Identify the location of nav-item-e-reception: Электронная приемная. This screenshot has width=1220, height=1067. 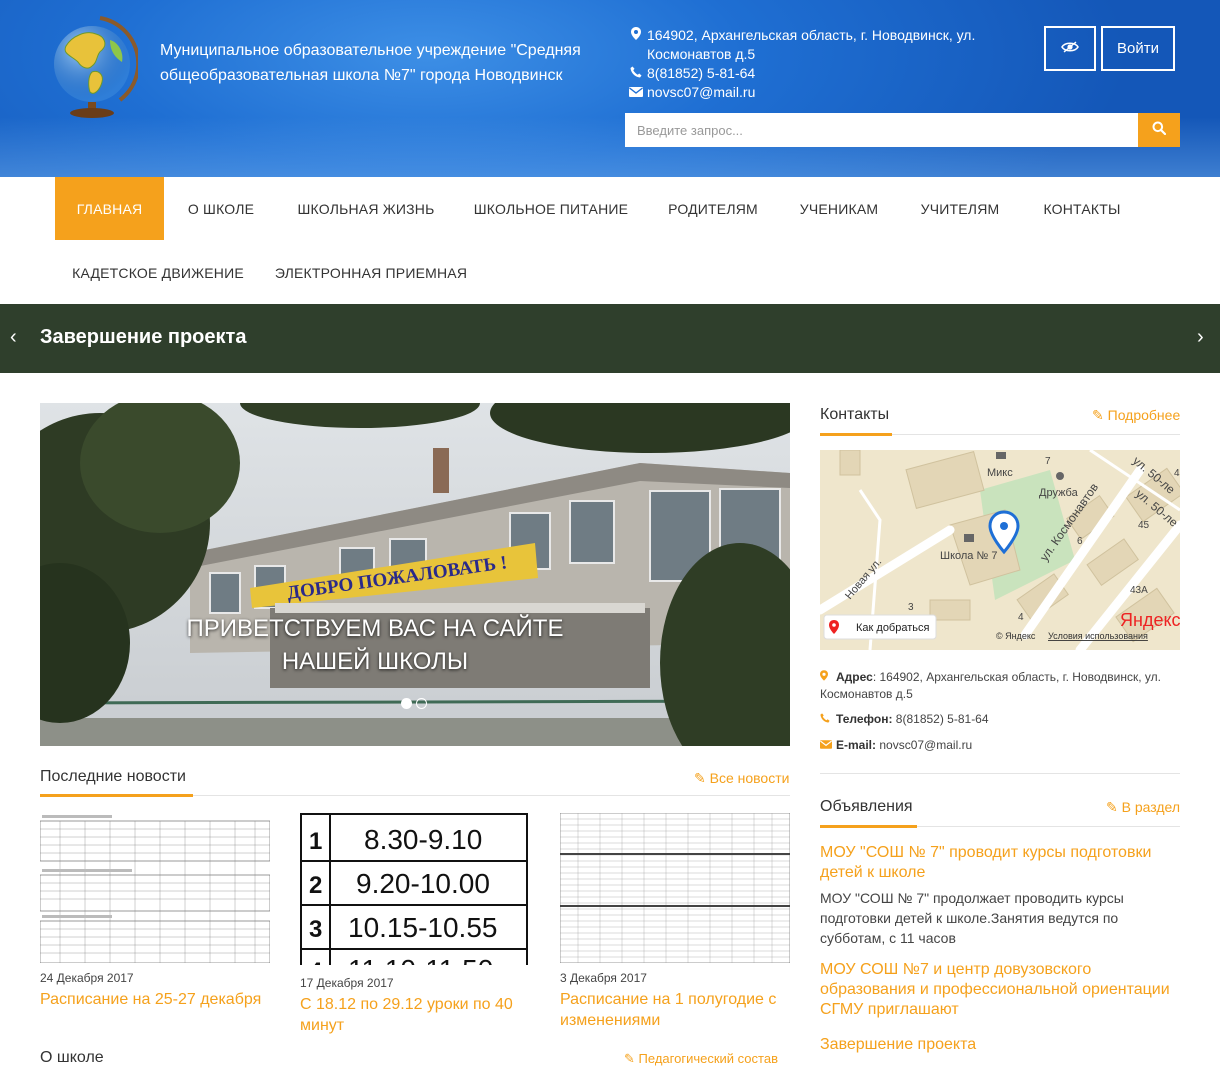
(371, 272).